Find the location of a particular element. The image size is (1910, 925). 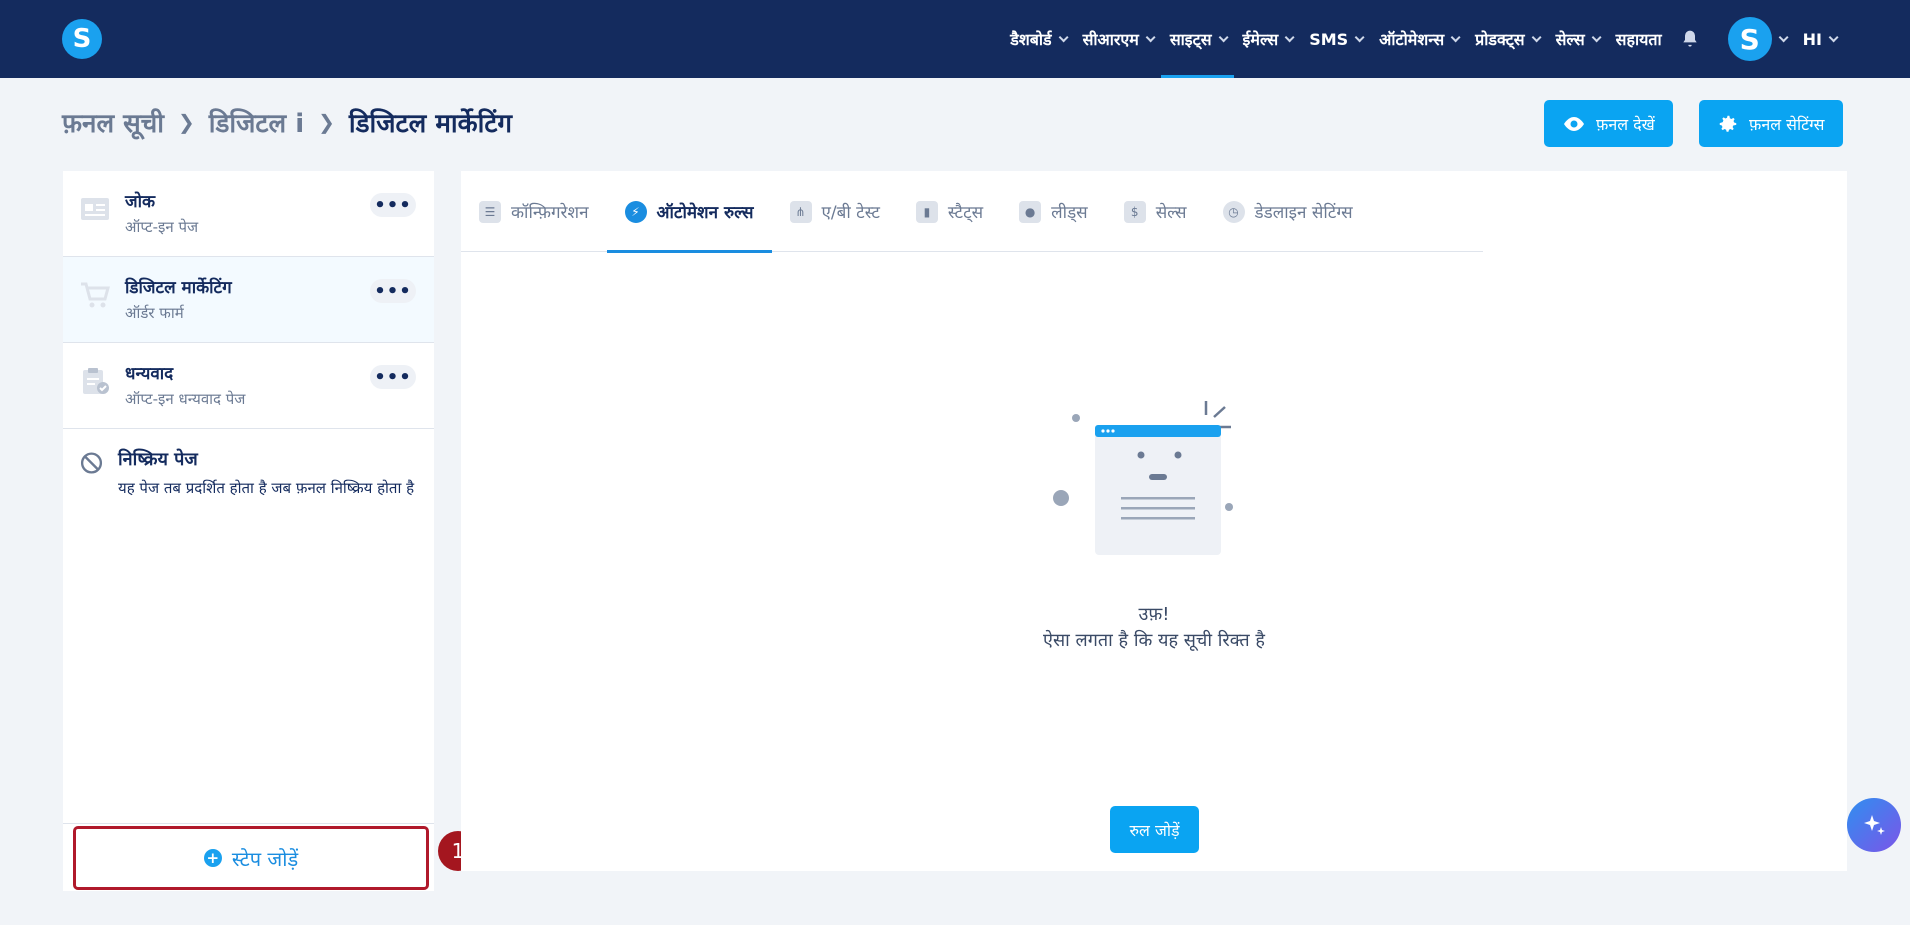

empty-state-illustration is located at coordinates (1143, 478).